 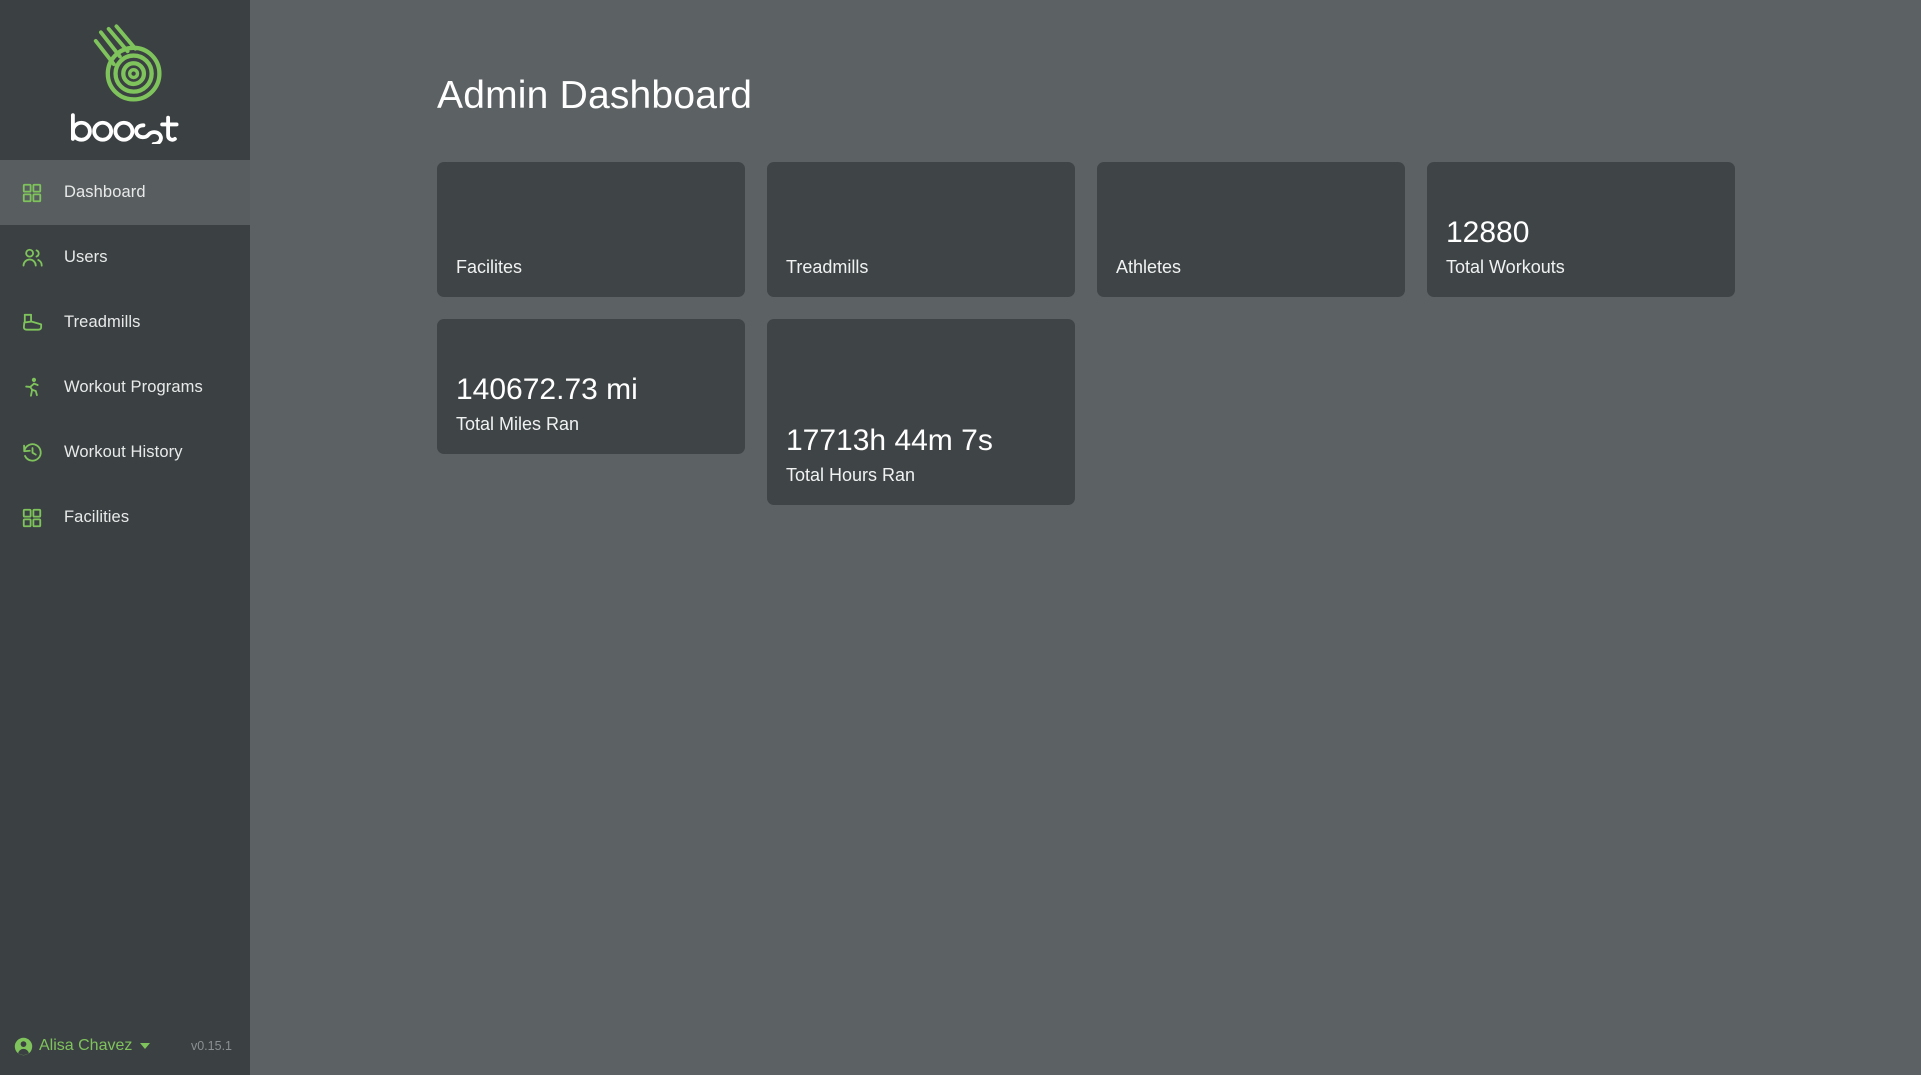 I want to click on brand-logo, so click(x=125, y=80).